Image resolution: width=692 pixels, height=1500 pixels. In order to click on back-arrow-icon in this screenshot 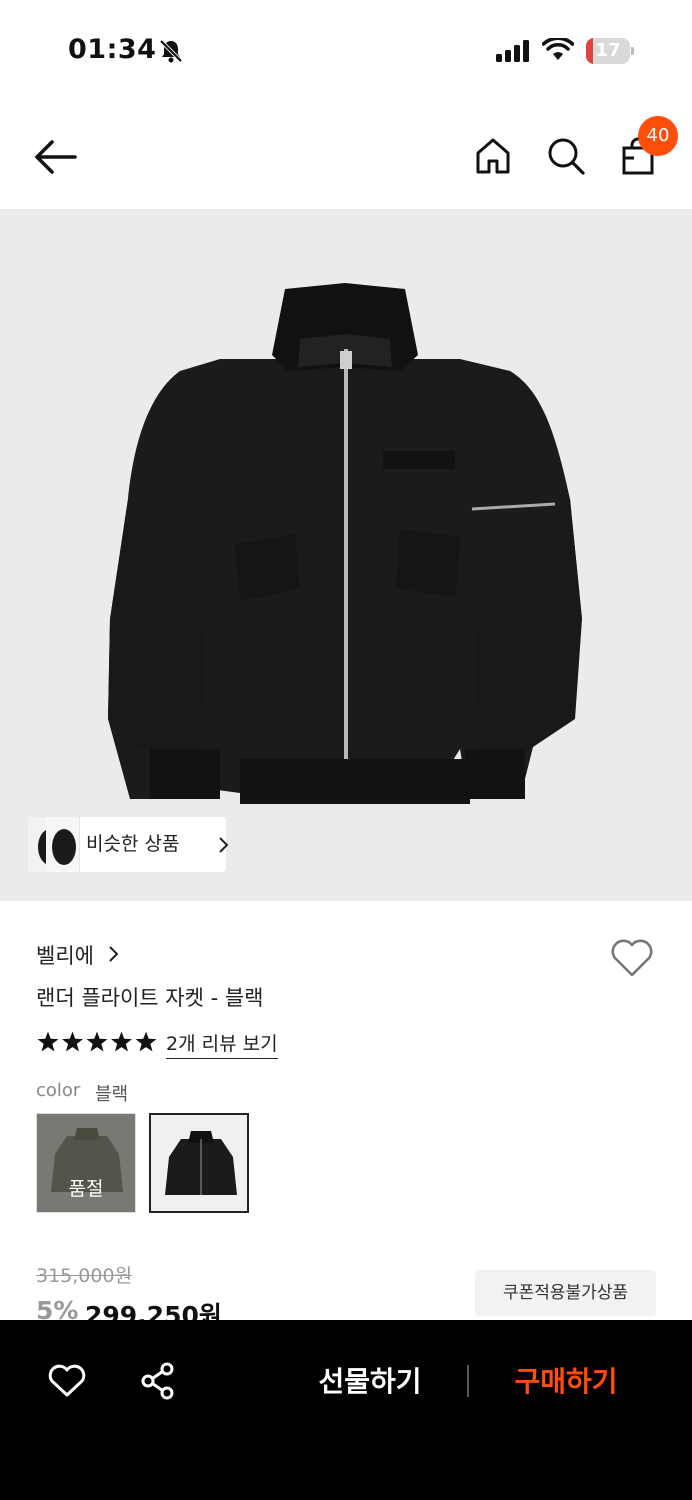, I will do `click(56, 159)`.